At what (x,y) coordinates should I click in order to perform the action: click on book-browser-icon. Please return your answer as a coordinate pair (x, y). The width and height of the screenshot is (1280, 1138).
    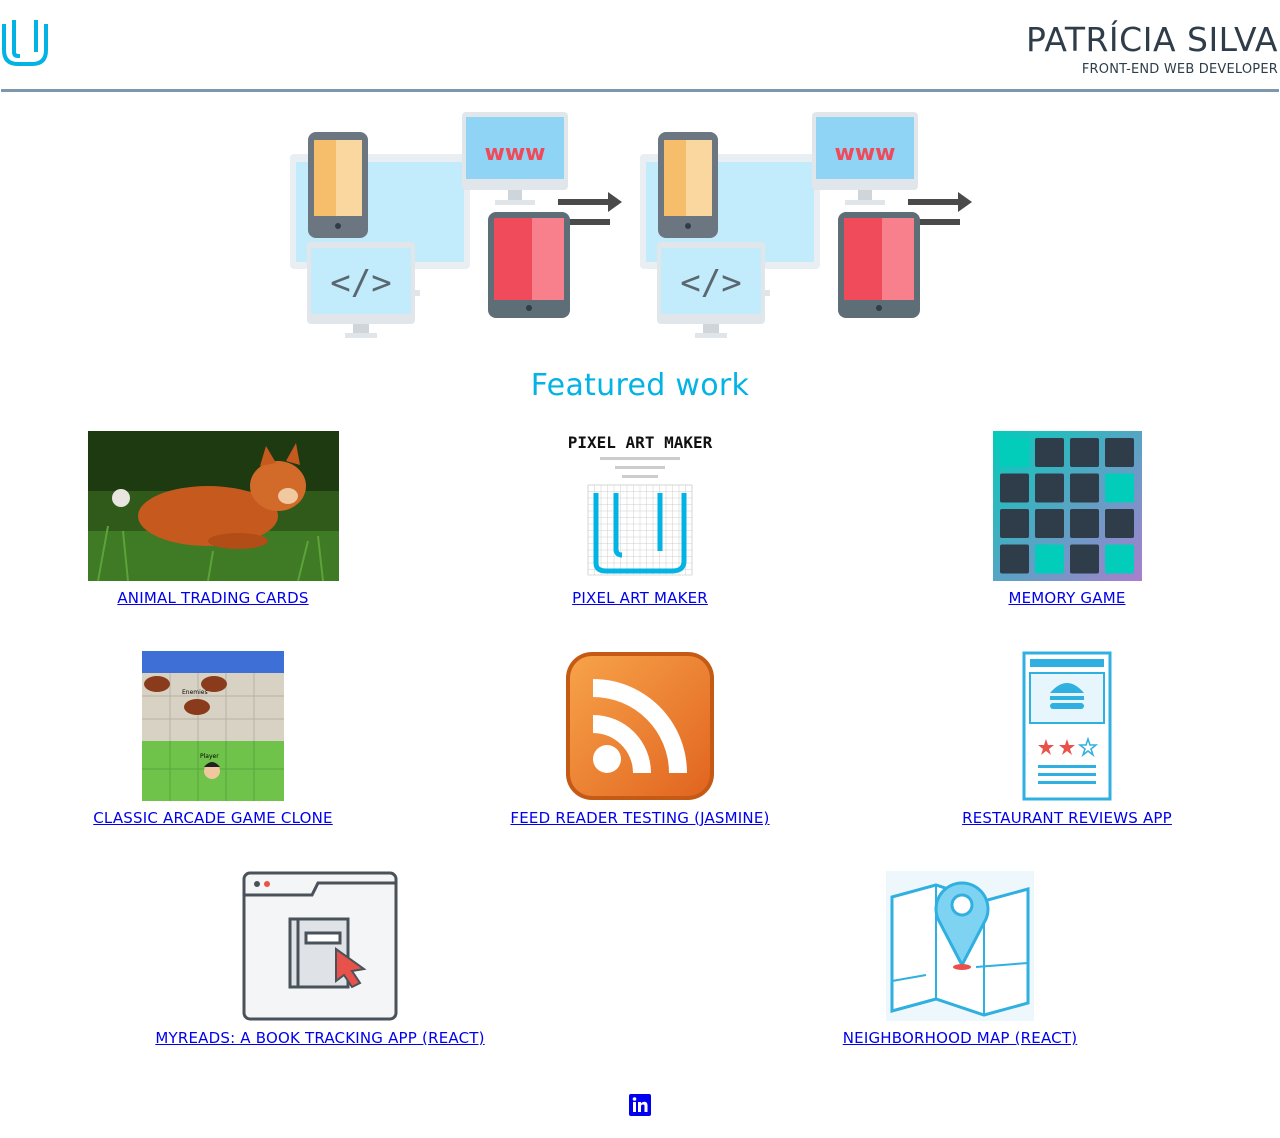
    Looking at the image, I should click on (320, 946).